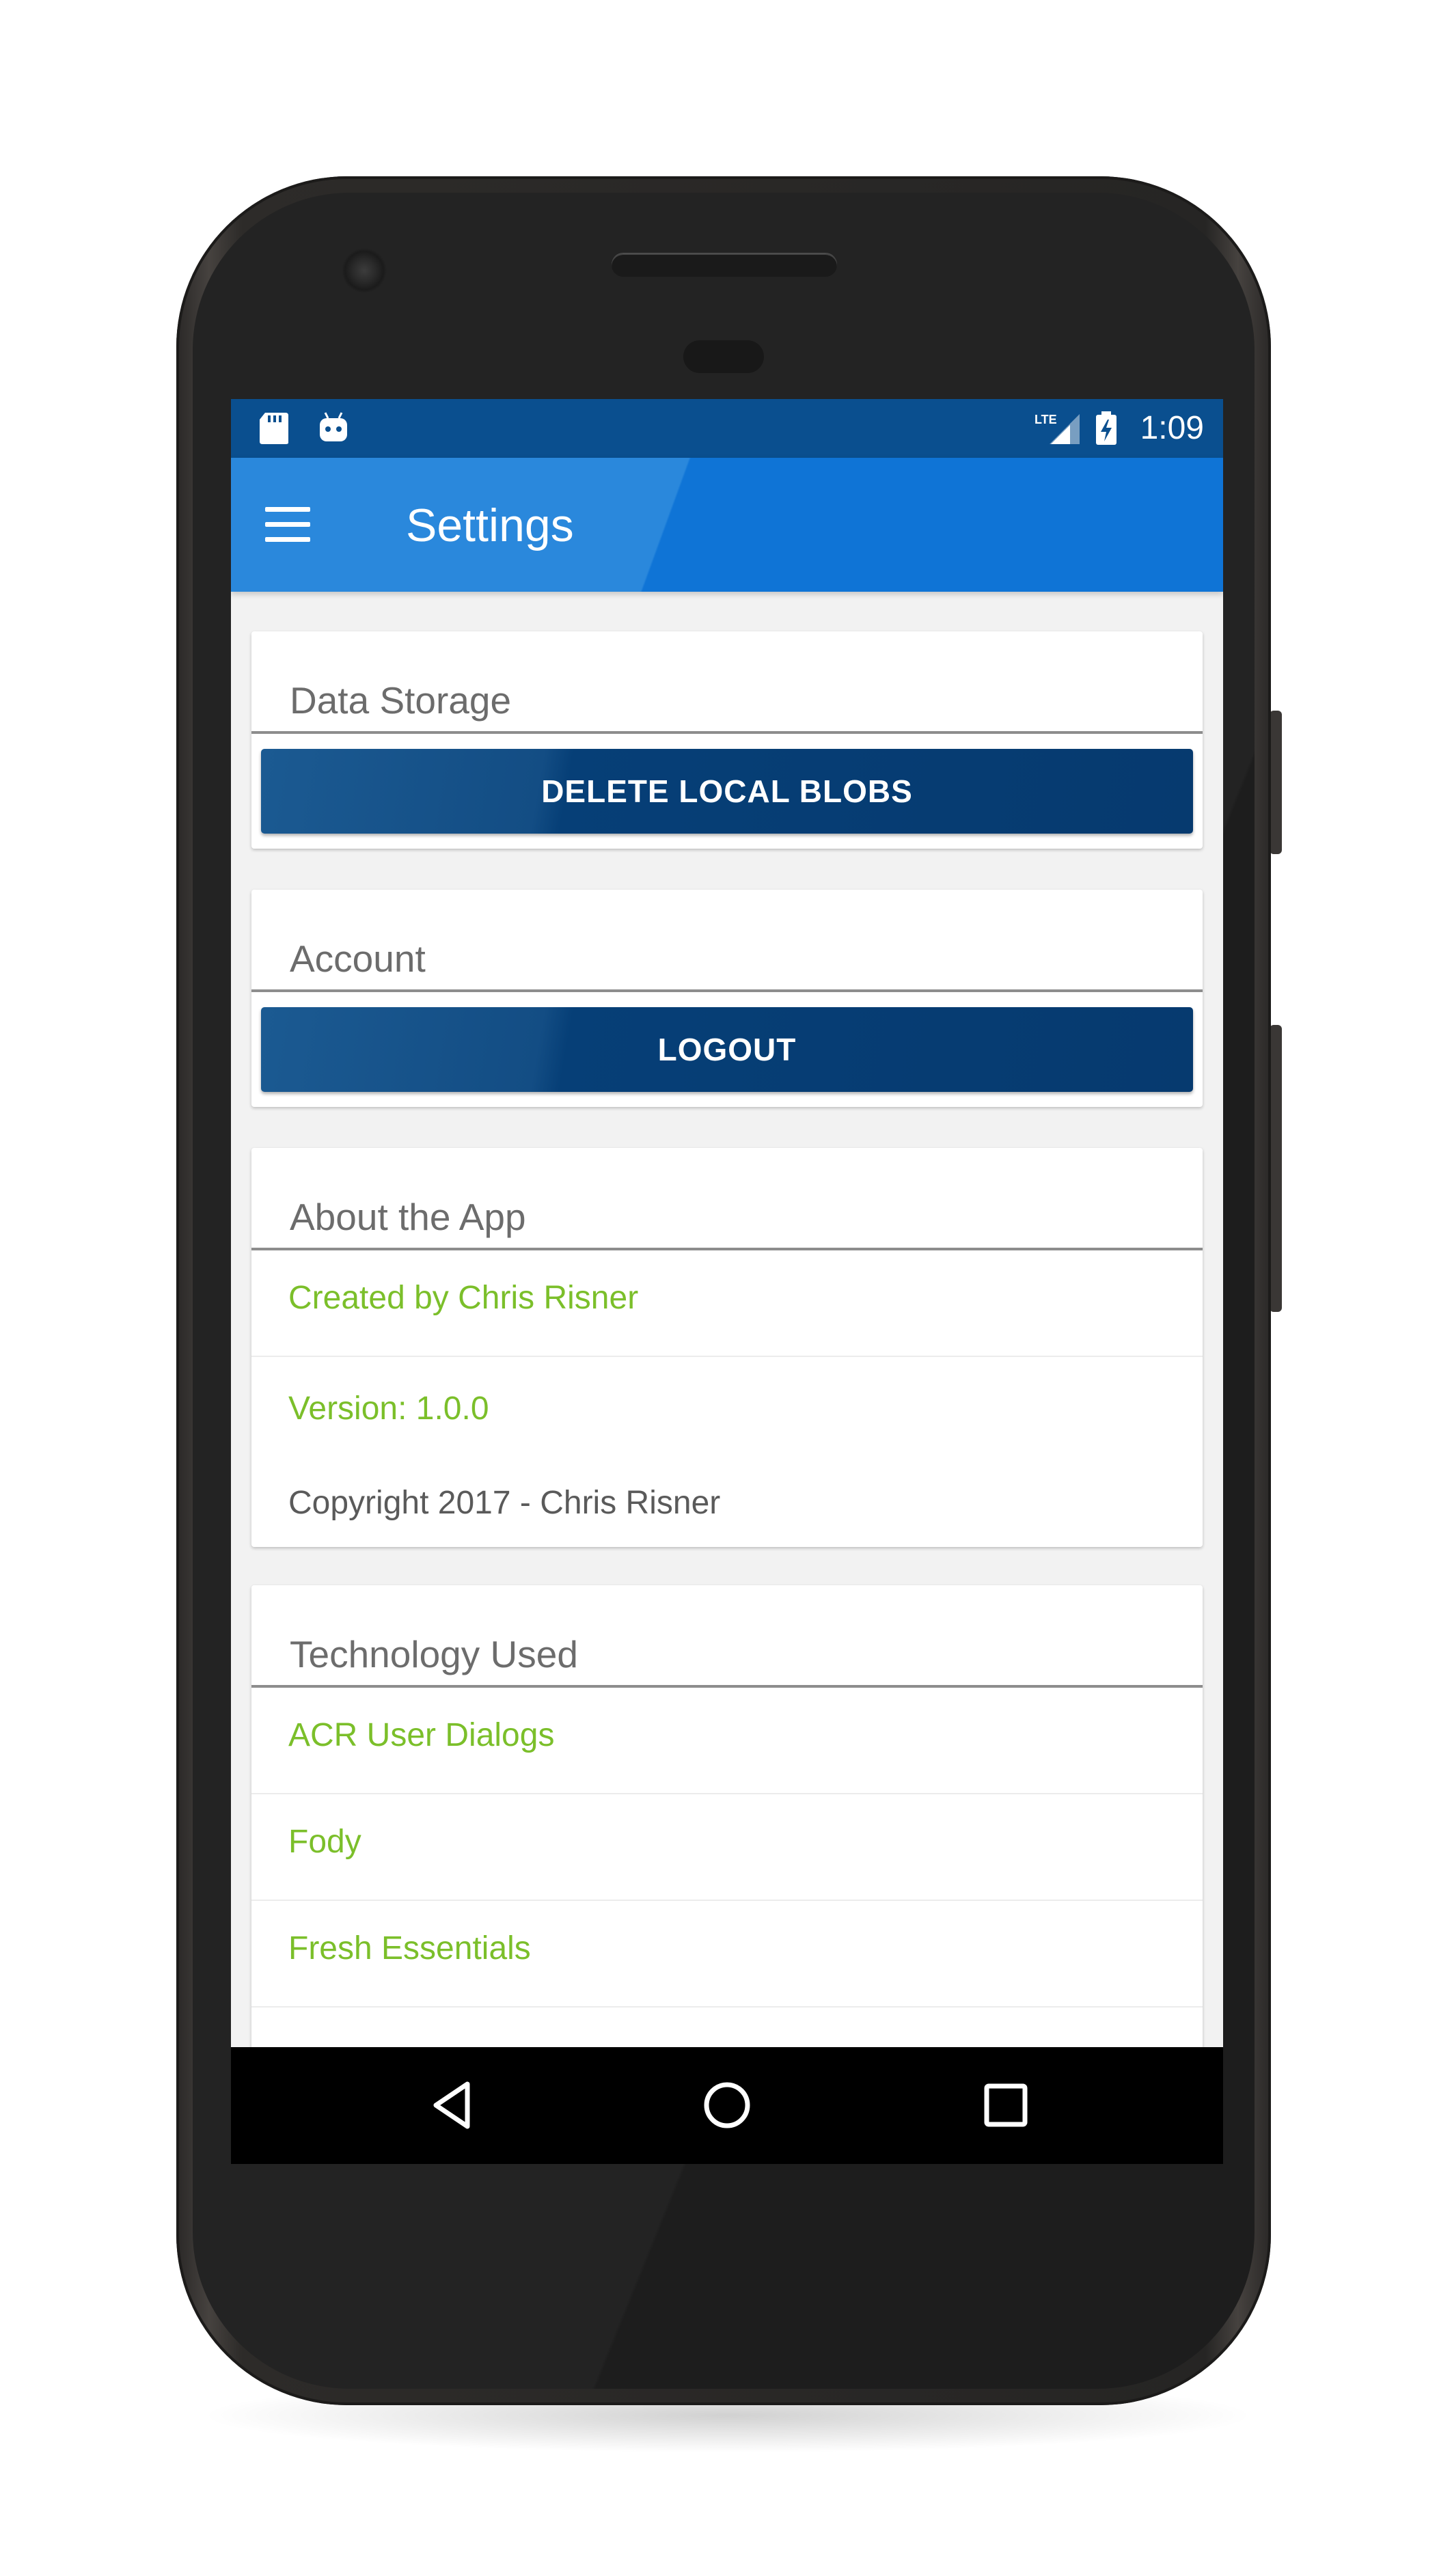  I want to click on technology-header: Technology Used, so click(727, 1636).